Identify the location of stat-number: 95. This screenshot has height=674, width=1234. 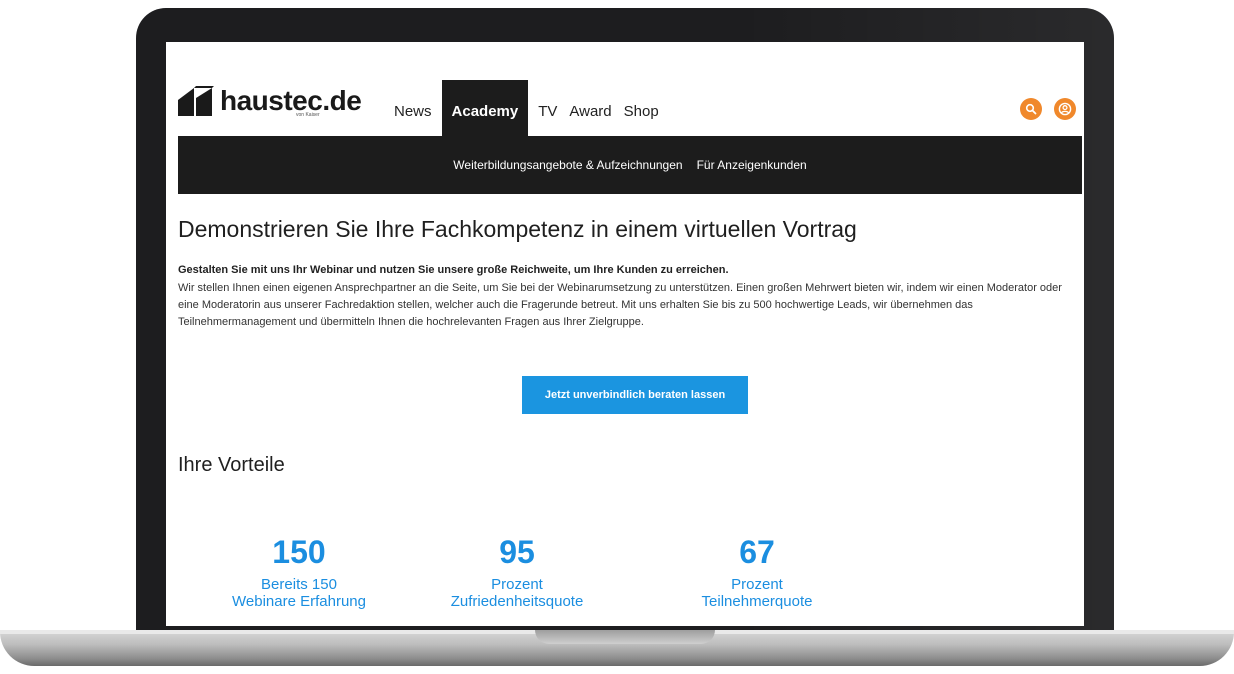
(517, 552).